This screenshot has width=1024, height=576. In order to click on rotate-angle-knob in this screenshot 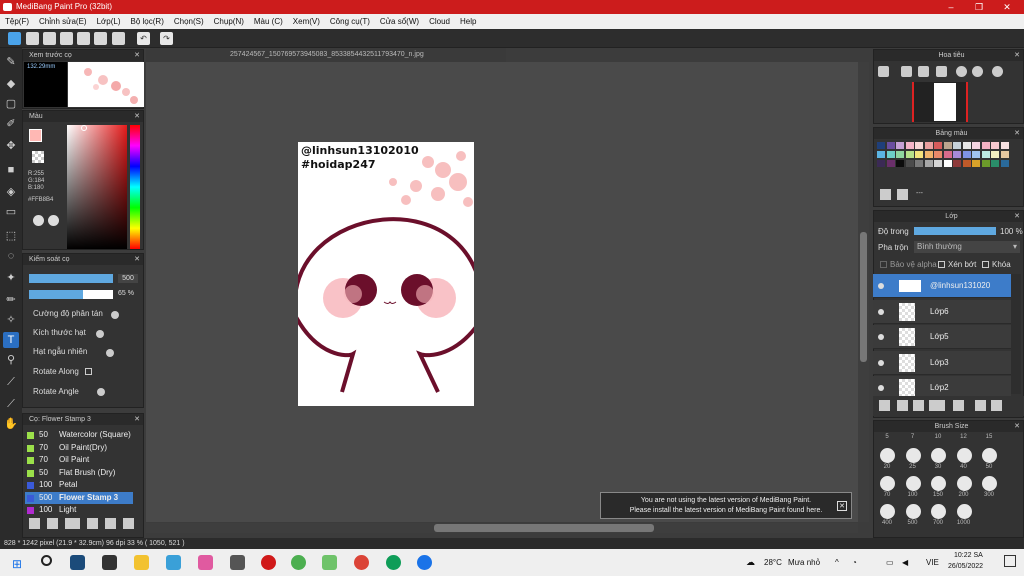, I will do `click(101, 392)`.